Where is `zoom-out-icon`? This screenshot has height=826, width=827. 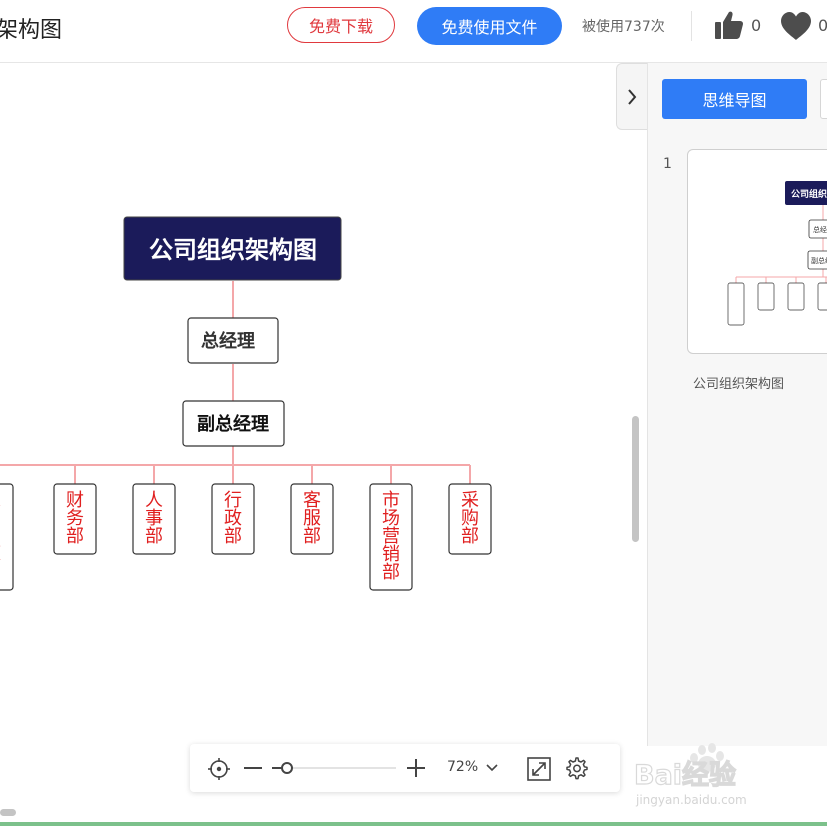 zoom-out-icon is located at coordinates (253, 768).